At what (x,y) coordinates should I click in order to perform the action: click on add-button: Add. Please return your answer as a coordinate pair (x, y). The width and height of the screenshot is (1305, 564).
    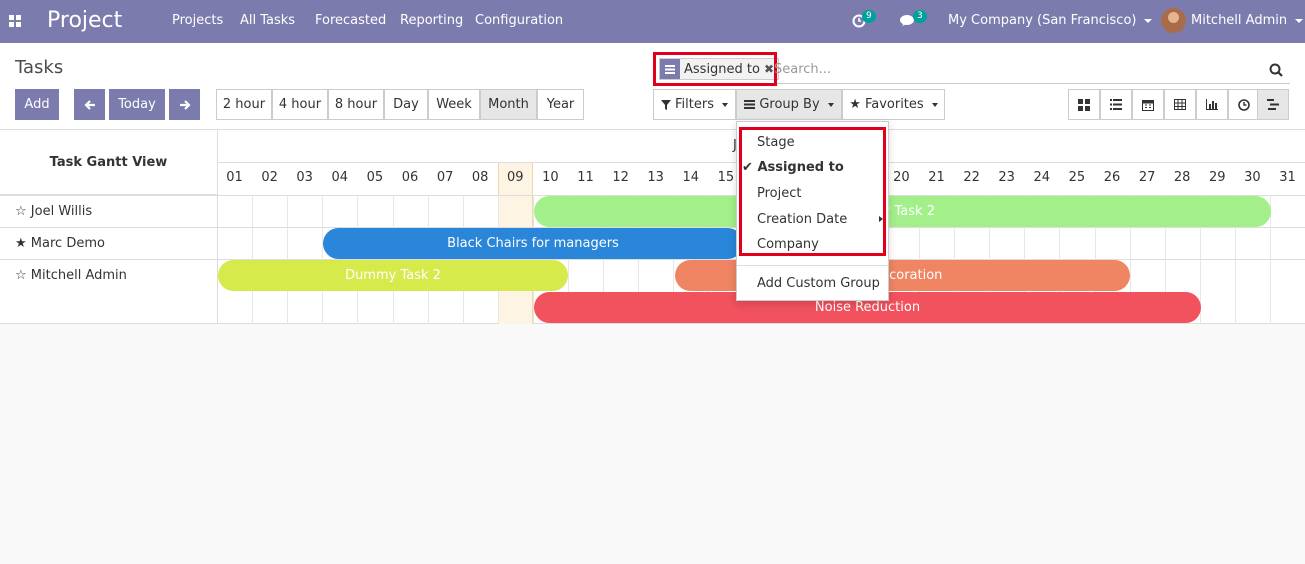
    Looking at the image, I should click on (37, 104).